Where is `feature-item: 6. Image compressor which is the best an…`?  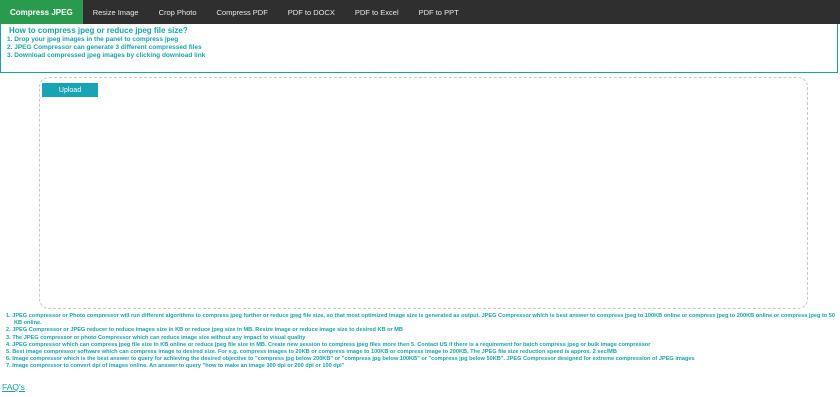
feature-item: 6. Image compressor which is the best an… is located at coordinates (350, 359).